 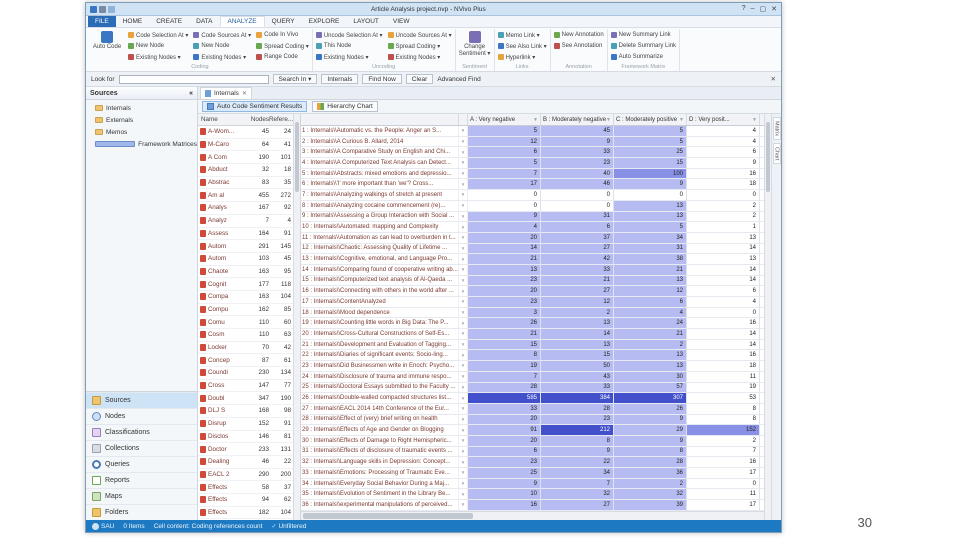 What do you see at coordinates (723, 152) in the screenshot?
I see `matrix-cell: 6` at bounding box center [723, 152].